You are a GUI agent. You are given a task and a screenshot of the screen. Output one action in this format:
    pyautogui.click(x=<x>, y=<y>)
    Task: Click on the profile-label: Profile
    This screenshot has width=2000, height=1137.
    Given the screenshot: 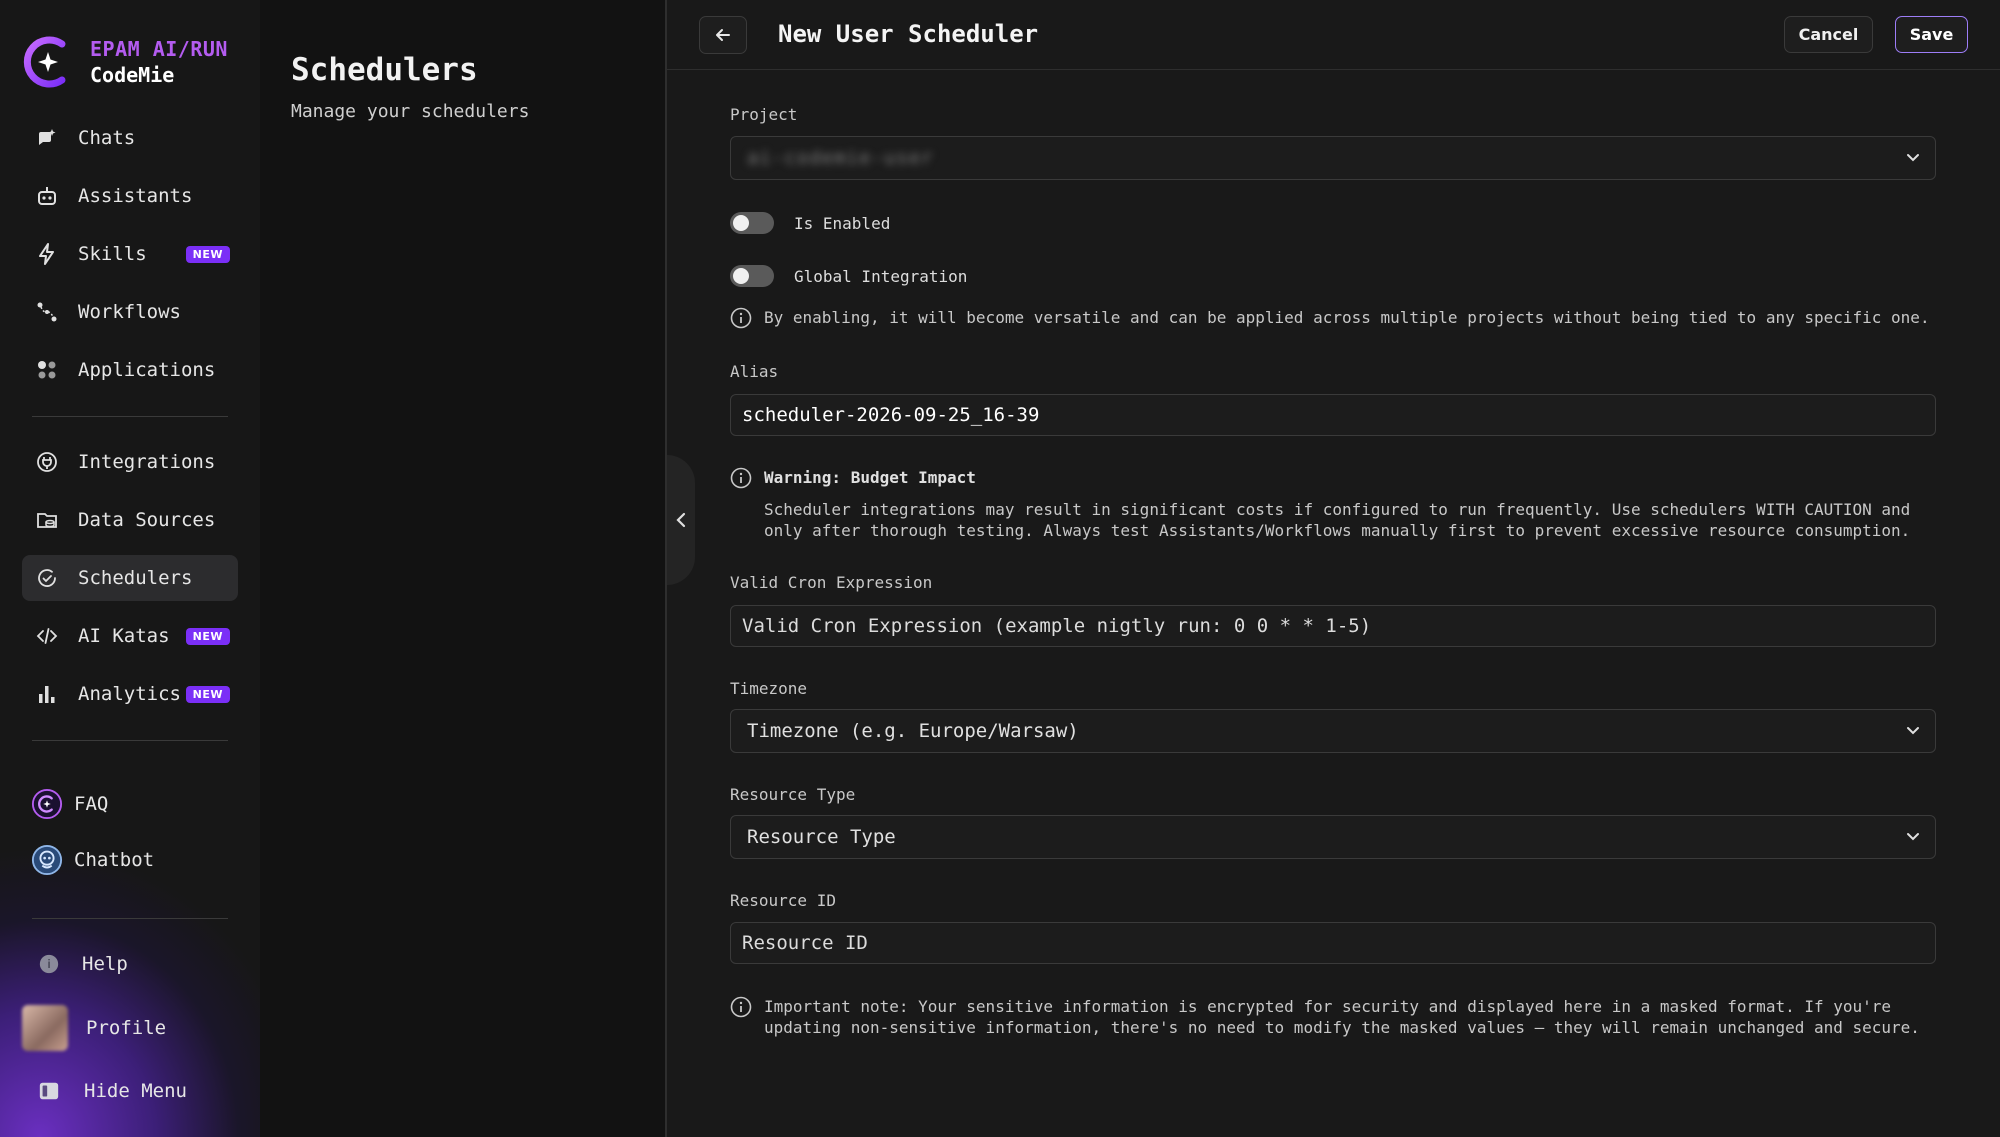 What is the action you would take?
    pyautogui.click(x=126, y=1028)
    